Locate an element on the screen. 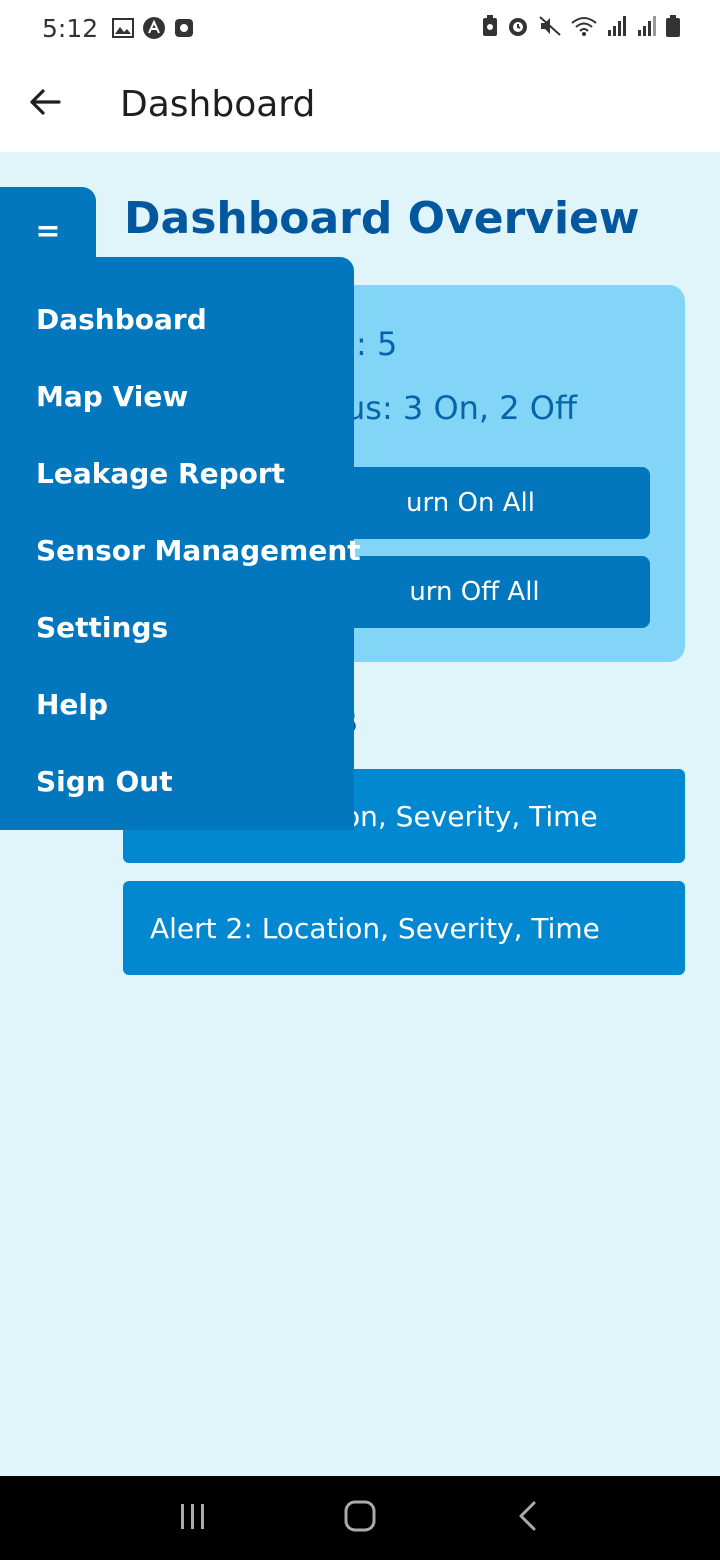  drawer-item-label: Sensor Management is located at coordinates (198, 550).